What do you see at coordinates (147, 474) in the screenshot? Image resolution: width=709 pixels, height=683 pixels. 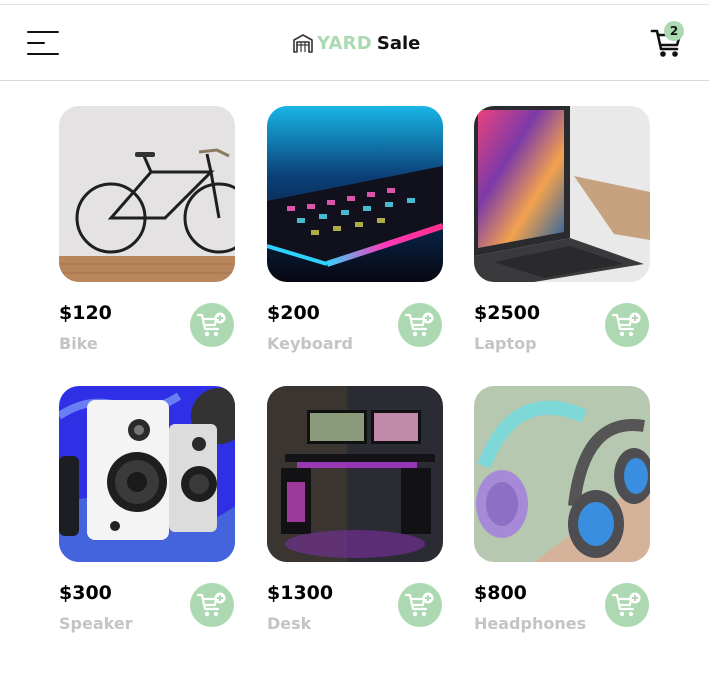 I see `speaker-photo` at bounding box center [147, 474].